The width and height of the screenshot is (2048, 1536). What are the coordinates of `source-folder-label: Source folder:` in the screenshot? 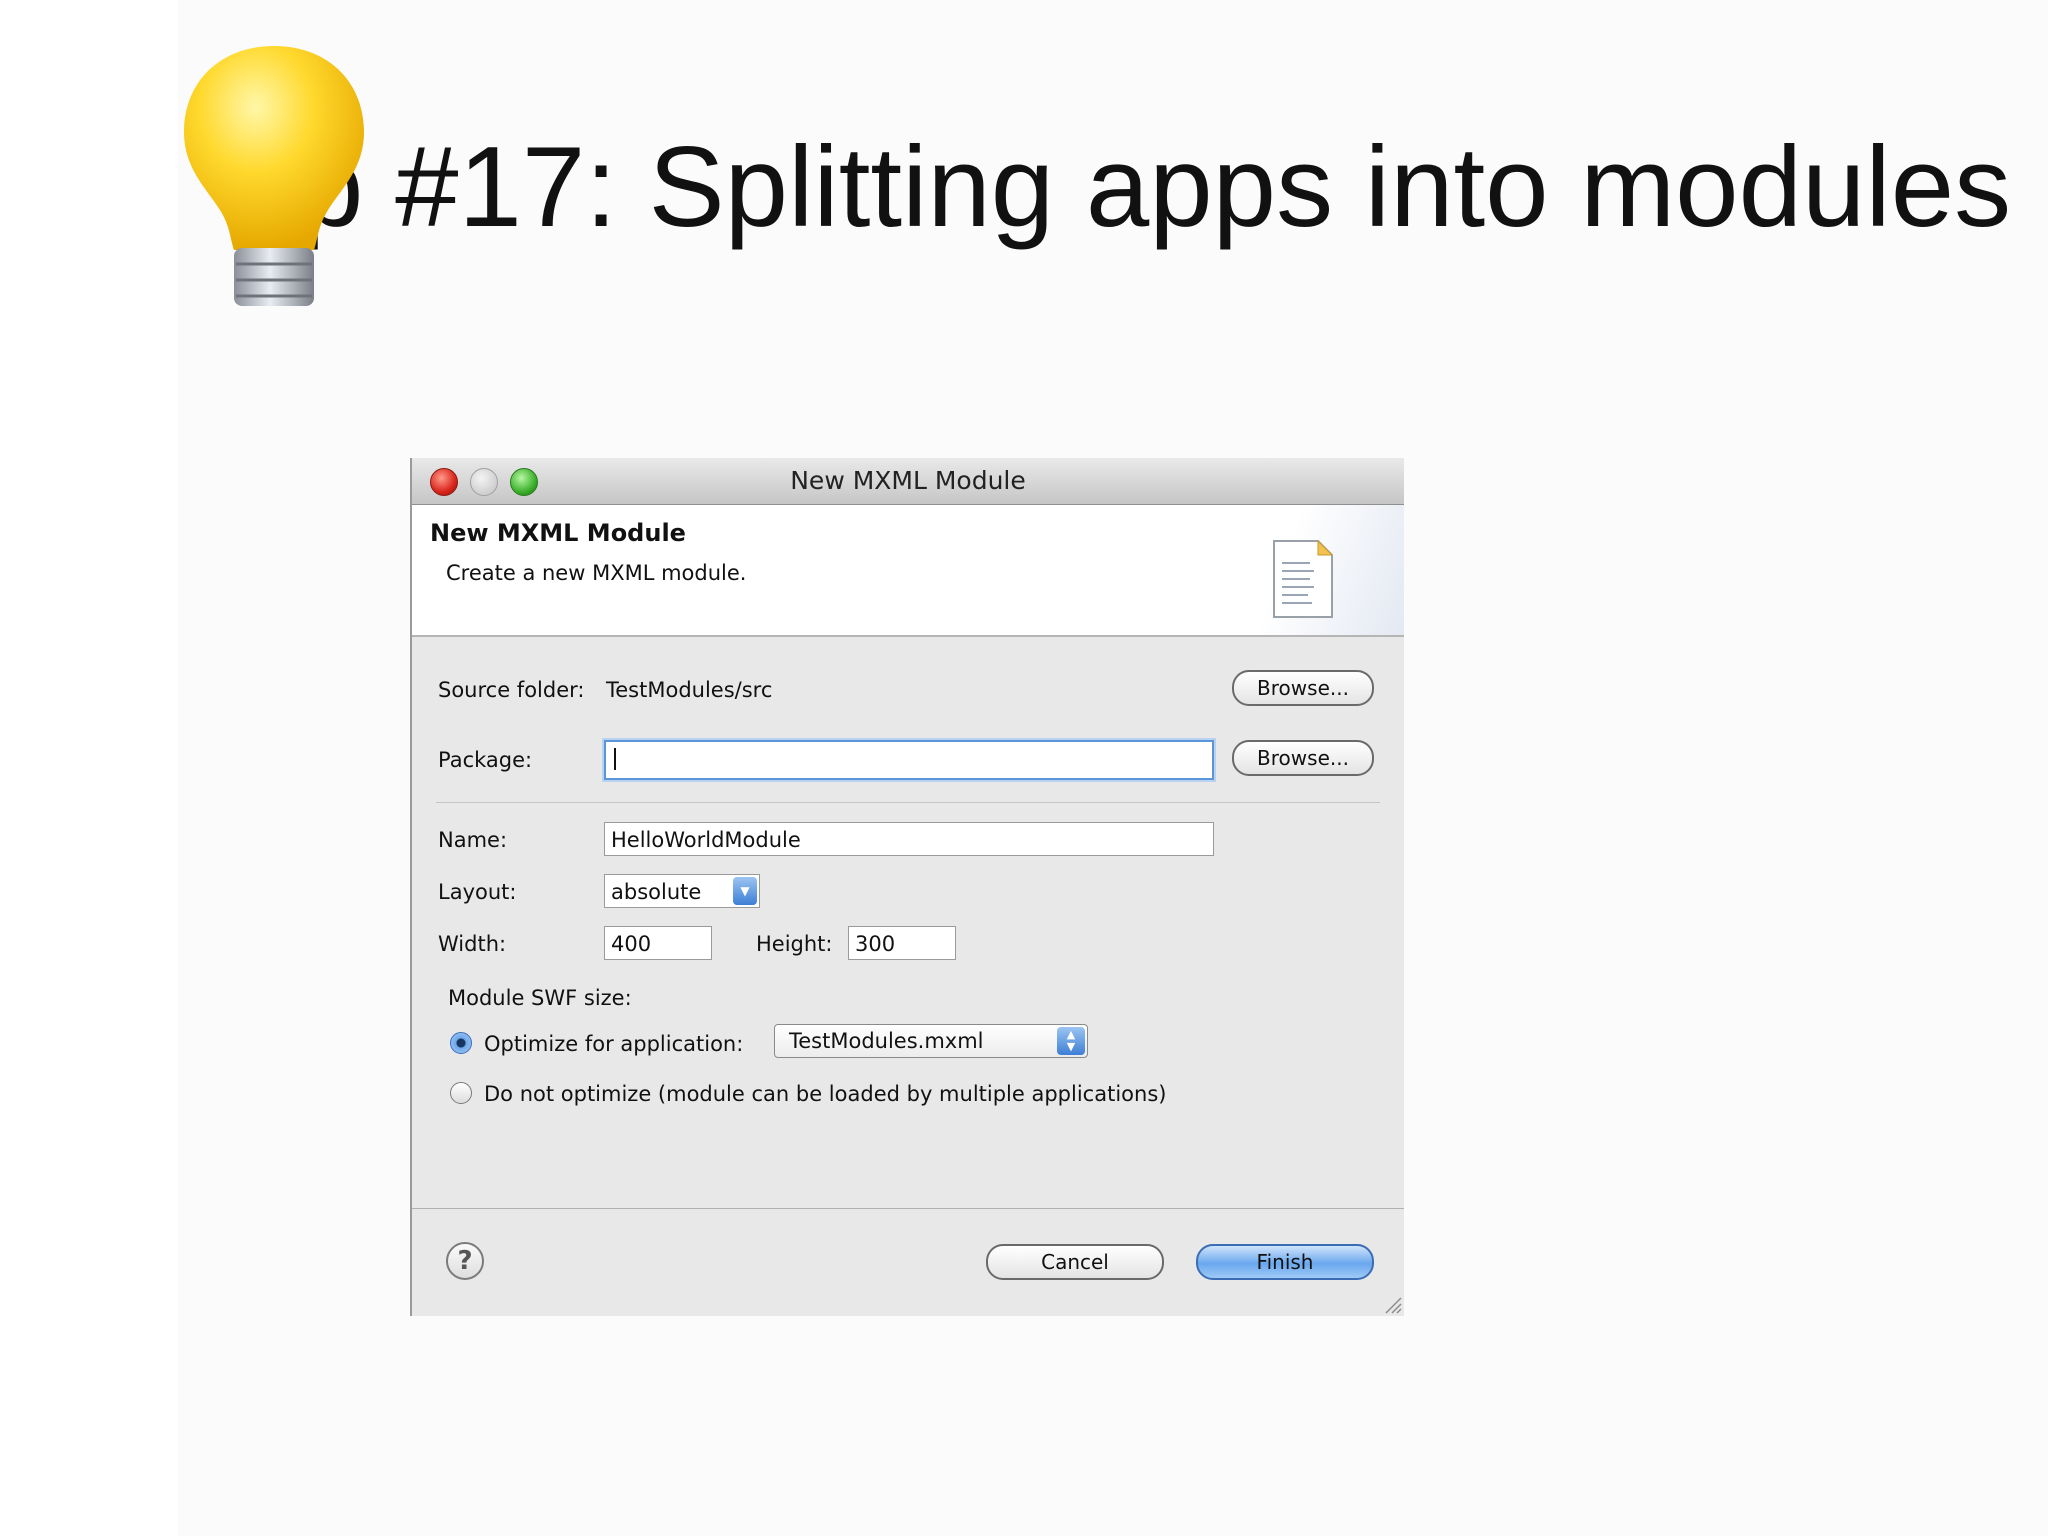 It's located at (511, 690).